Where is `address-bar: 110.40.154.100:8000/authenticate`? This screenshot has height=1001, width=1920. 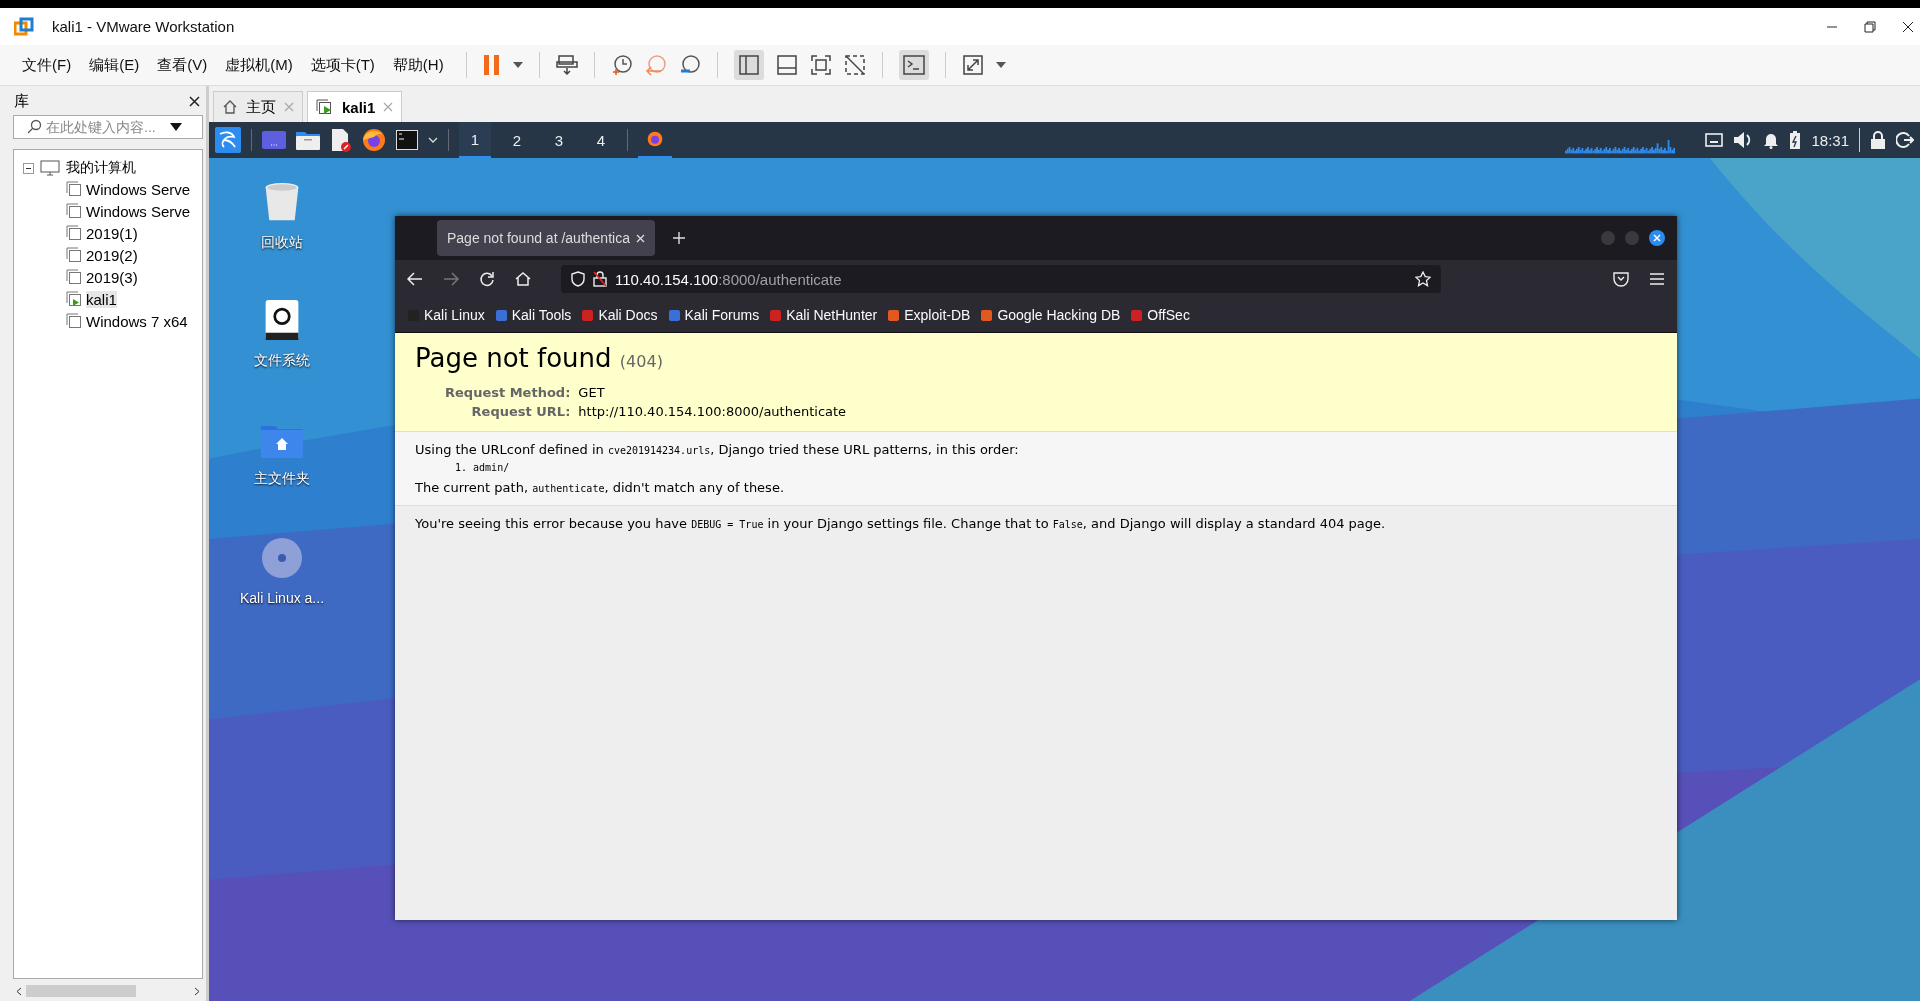 address-bar: 110.40.154.100:8000/authenticate is located at coordinates (1001, 279).